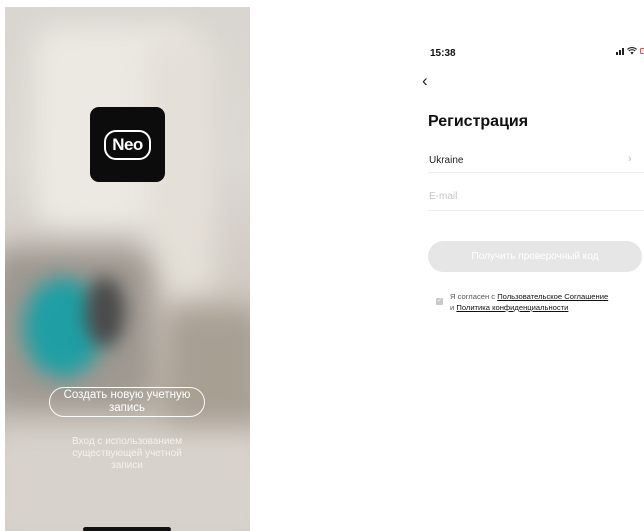 The height and width of the screenshot is (531, 644). I want to click on agreement-prefix: Я согласен с, so click(473, 296).